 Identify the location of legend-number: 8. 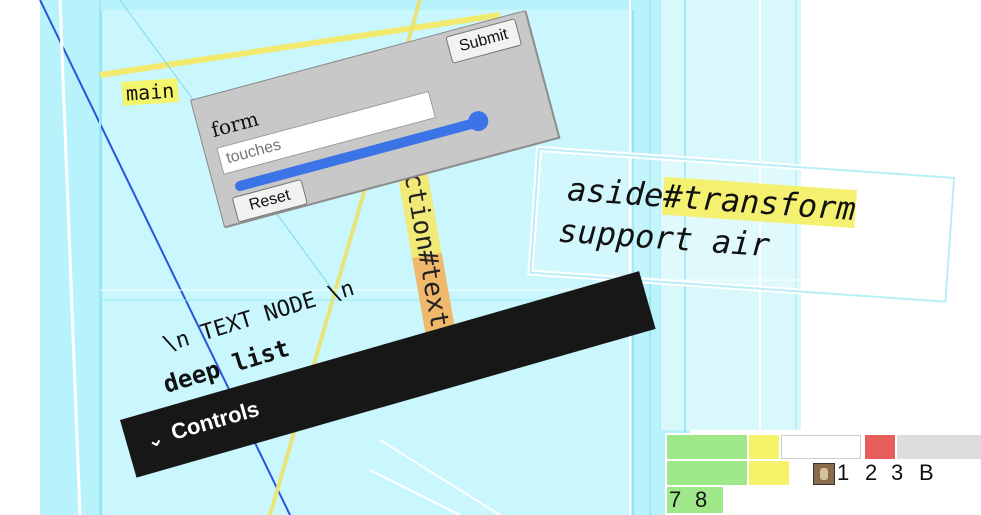
(701, 499).